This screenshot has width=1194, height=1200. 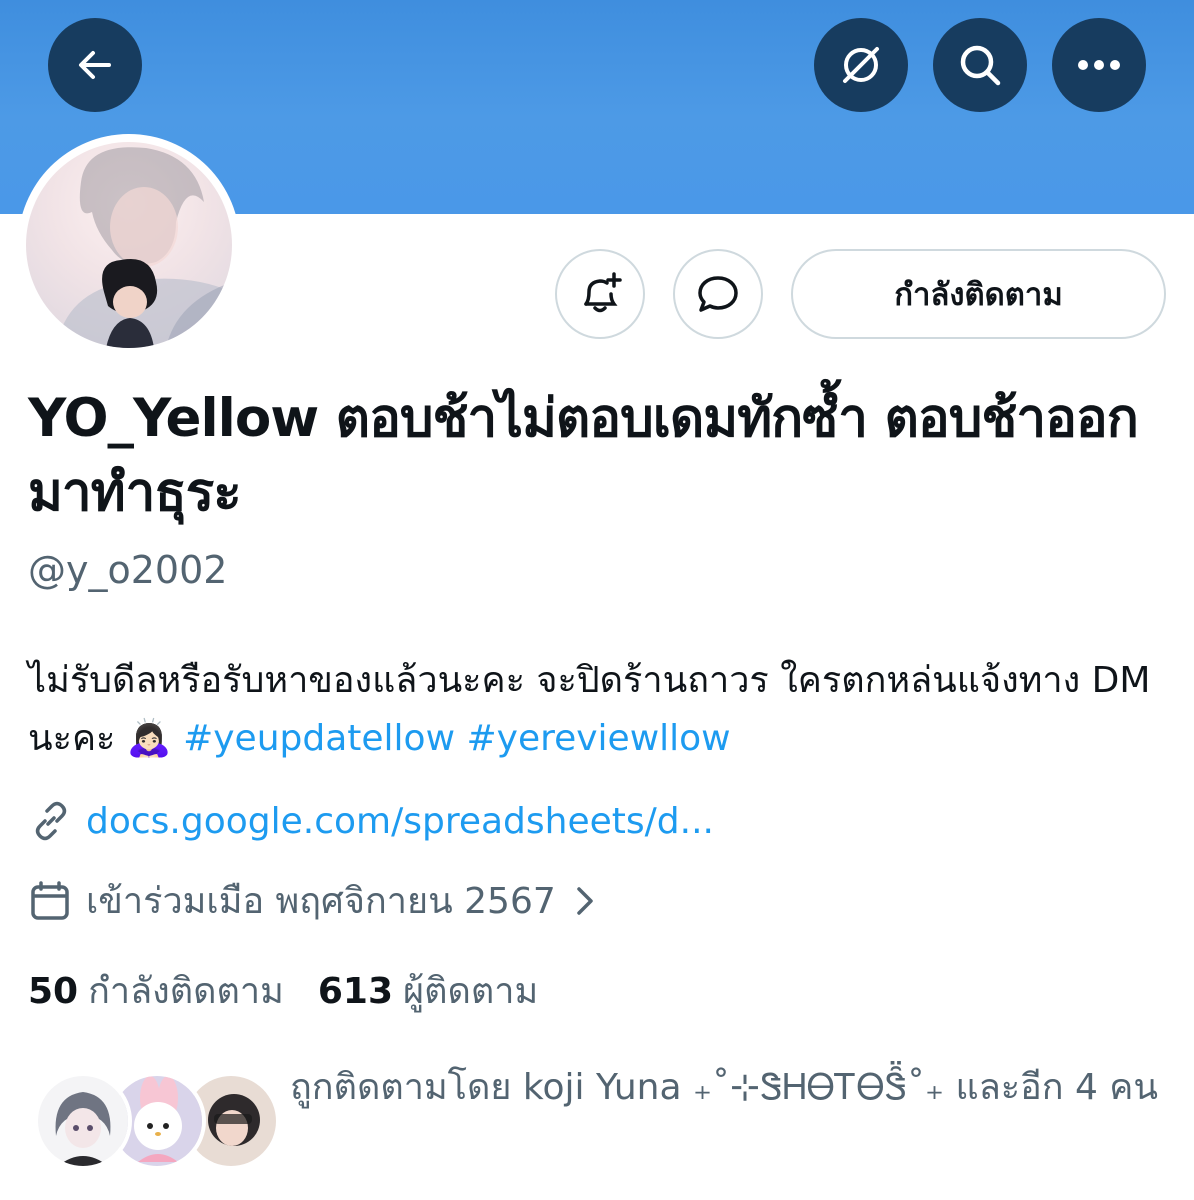 I want to click on notifications-button, so click(x=600, y=294).